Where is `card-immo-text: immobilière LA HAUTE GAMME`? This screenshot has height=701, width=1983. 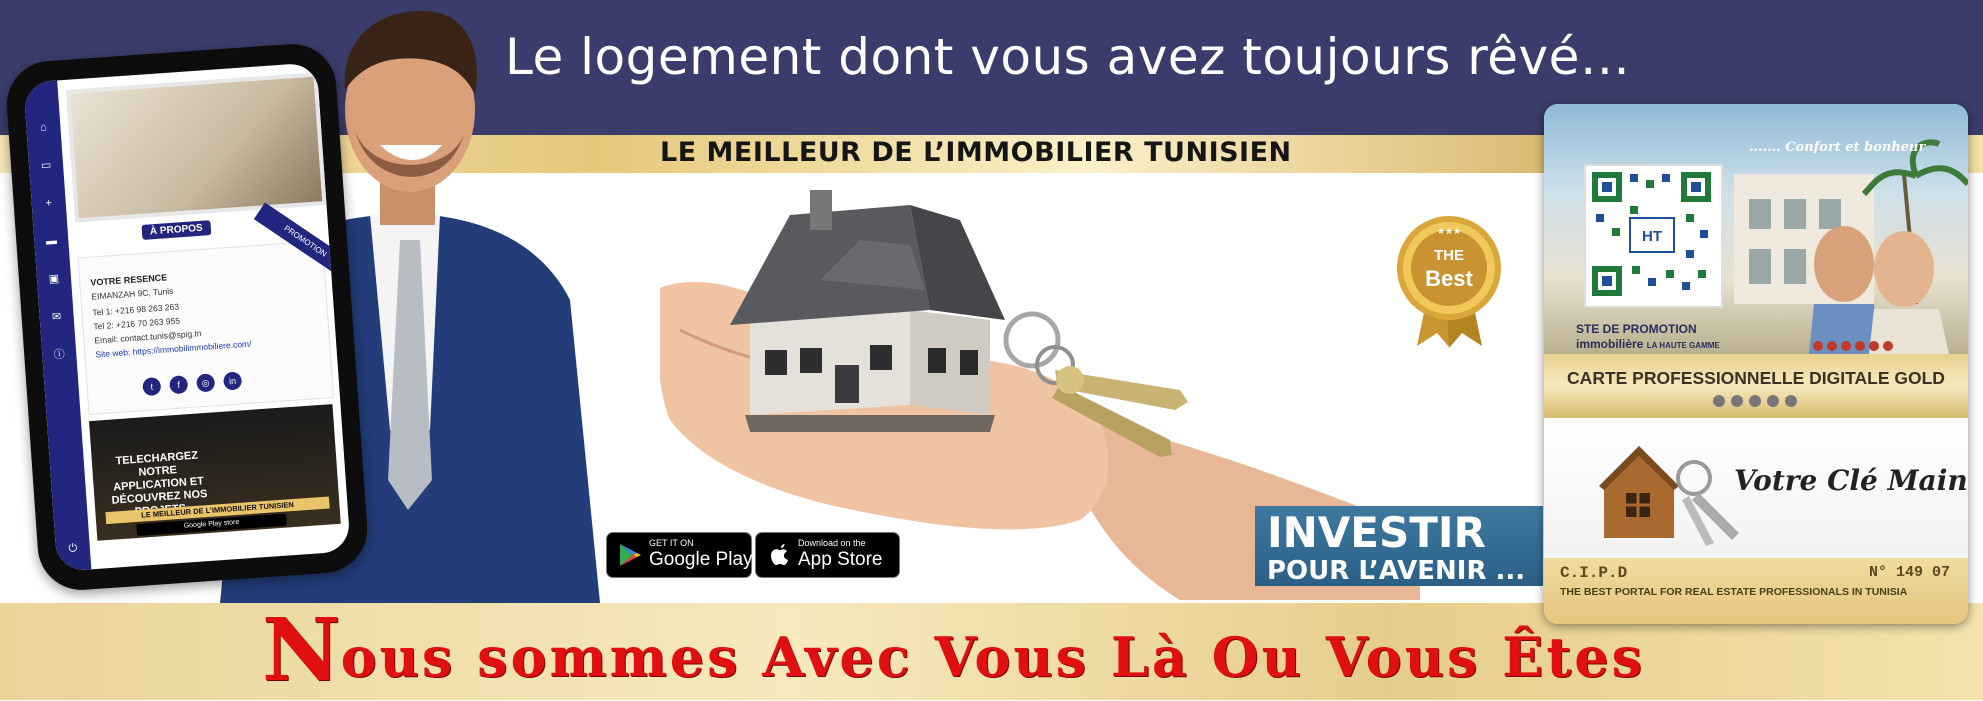 card-immo-text: immobilière LA HAUTE GAMME is located at coordinates (1648, 344).